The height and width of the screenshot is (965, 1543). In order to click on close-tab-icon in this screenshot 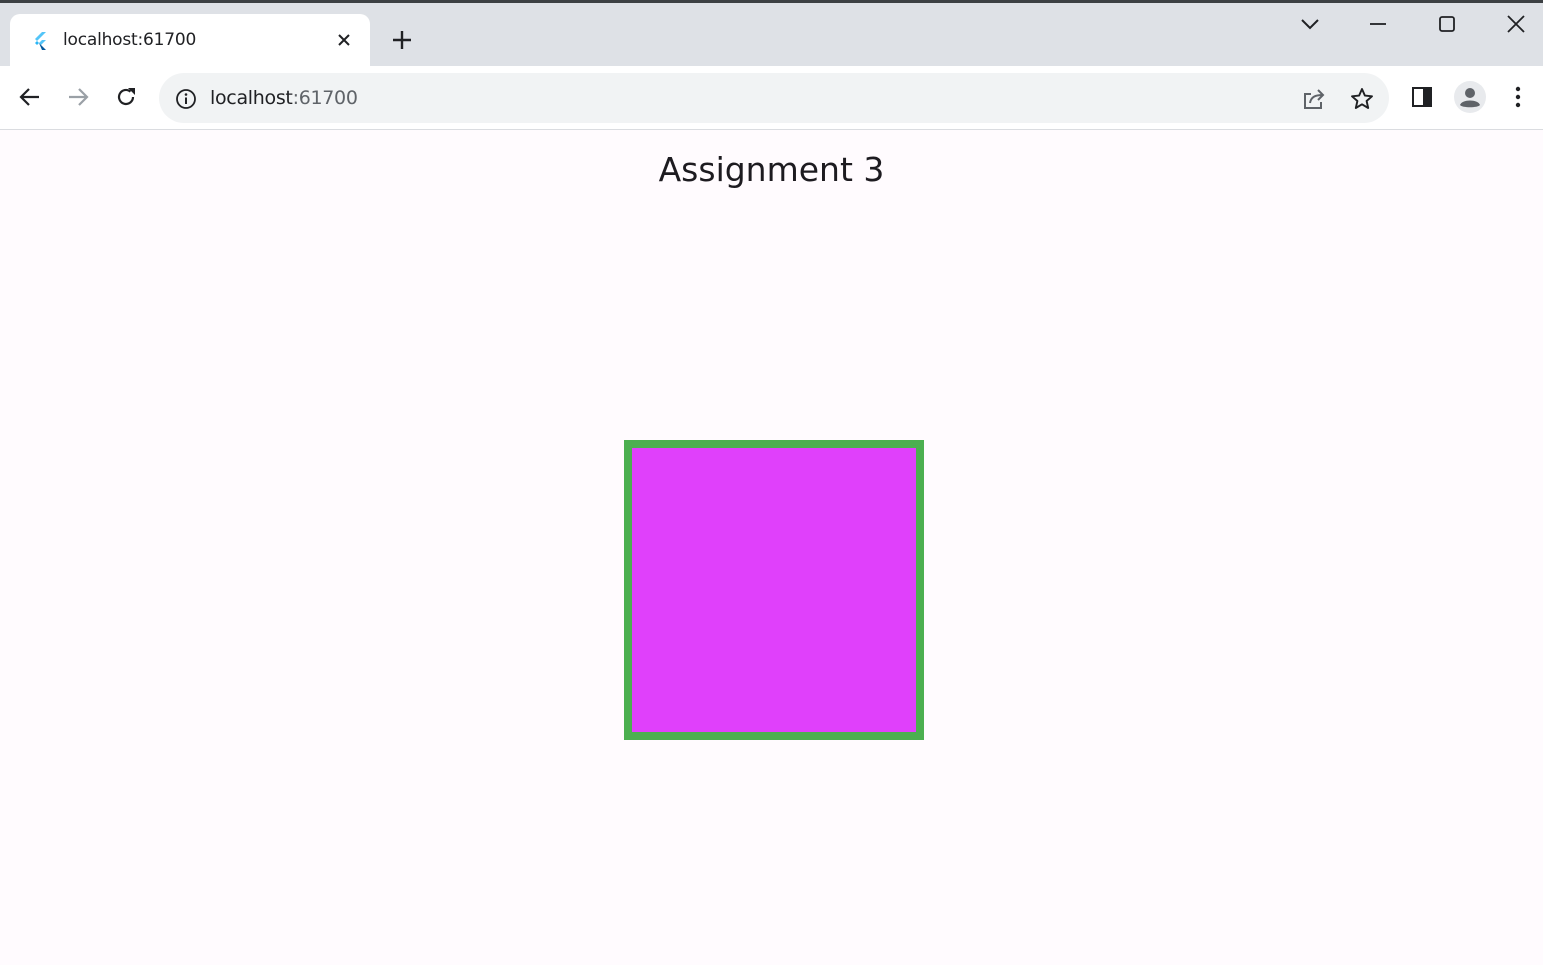, I will do `click(344, 40)`.